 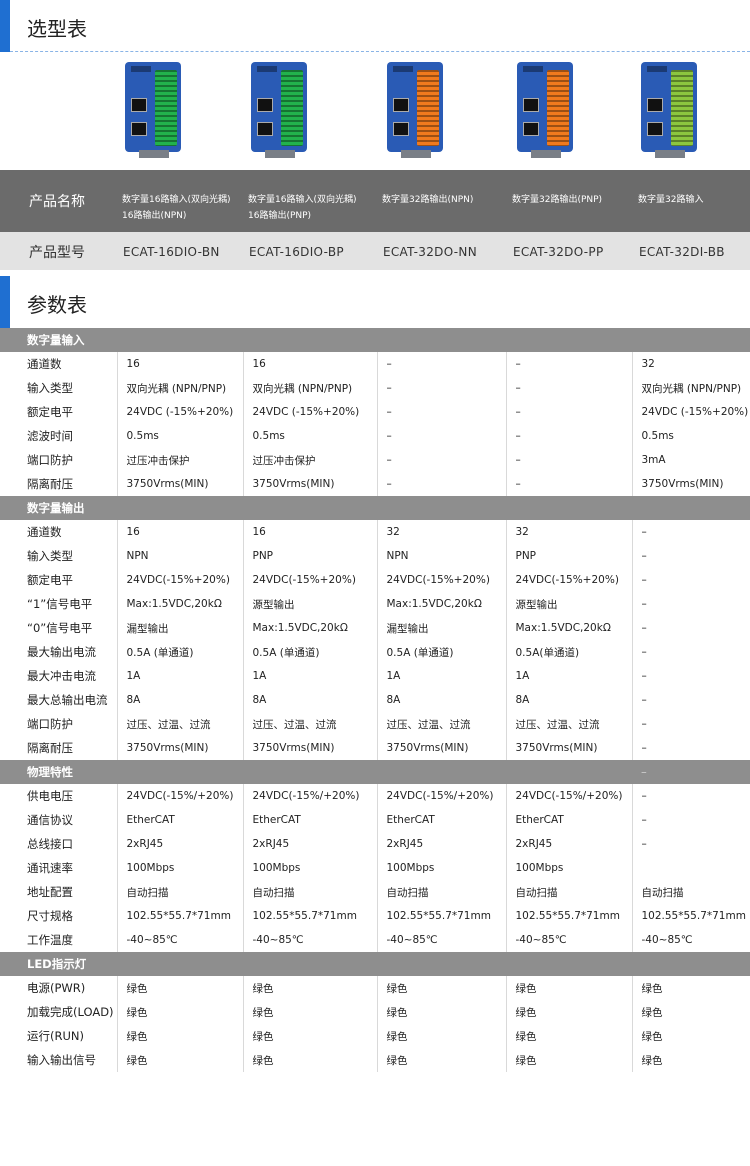 What do you see at coordinates (310, 556) in the screenshot?
I see `param-value: PNP` at bounding box center [310, 556].